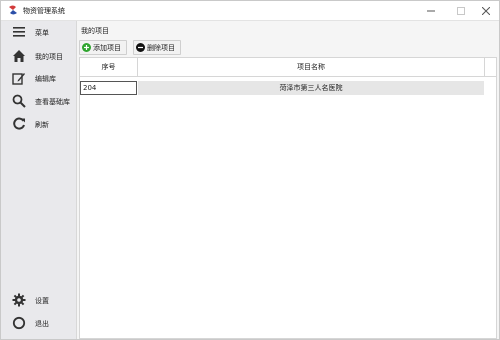 This screenshot has width=500, height=340. What do you see at coordinates (49, 57) in the screenshot?
I see `sidebar-item-label: 我的项目` at bounding box center [49, 57].